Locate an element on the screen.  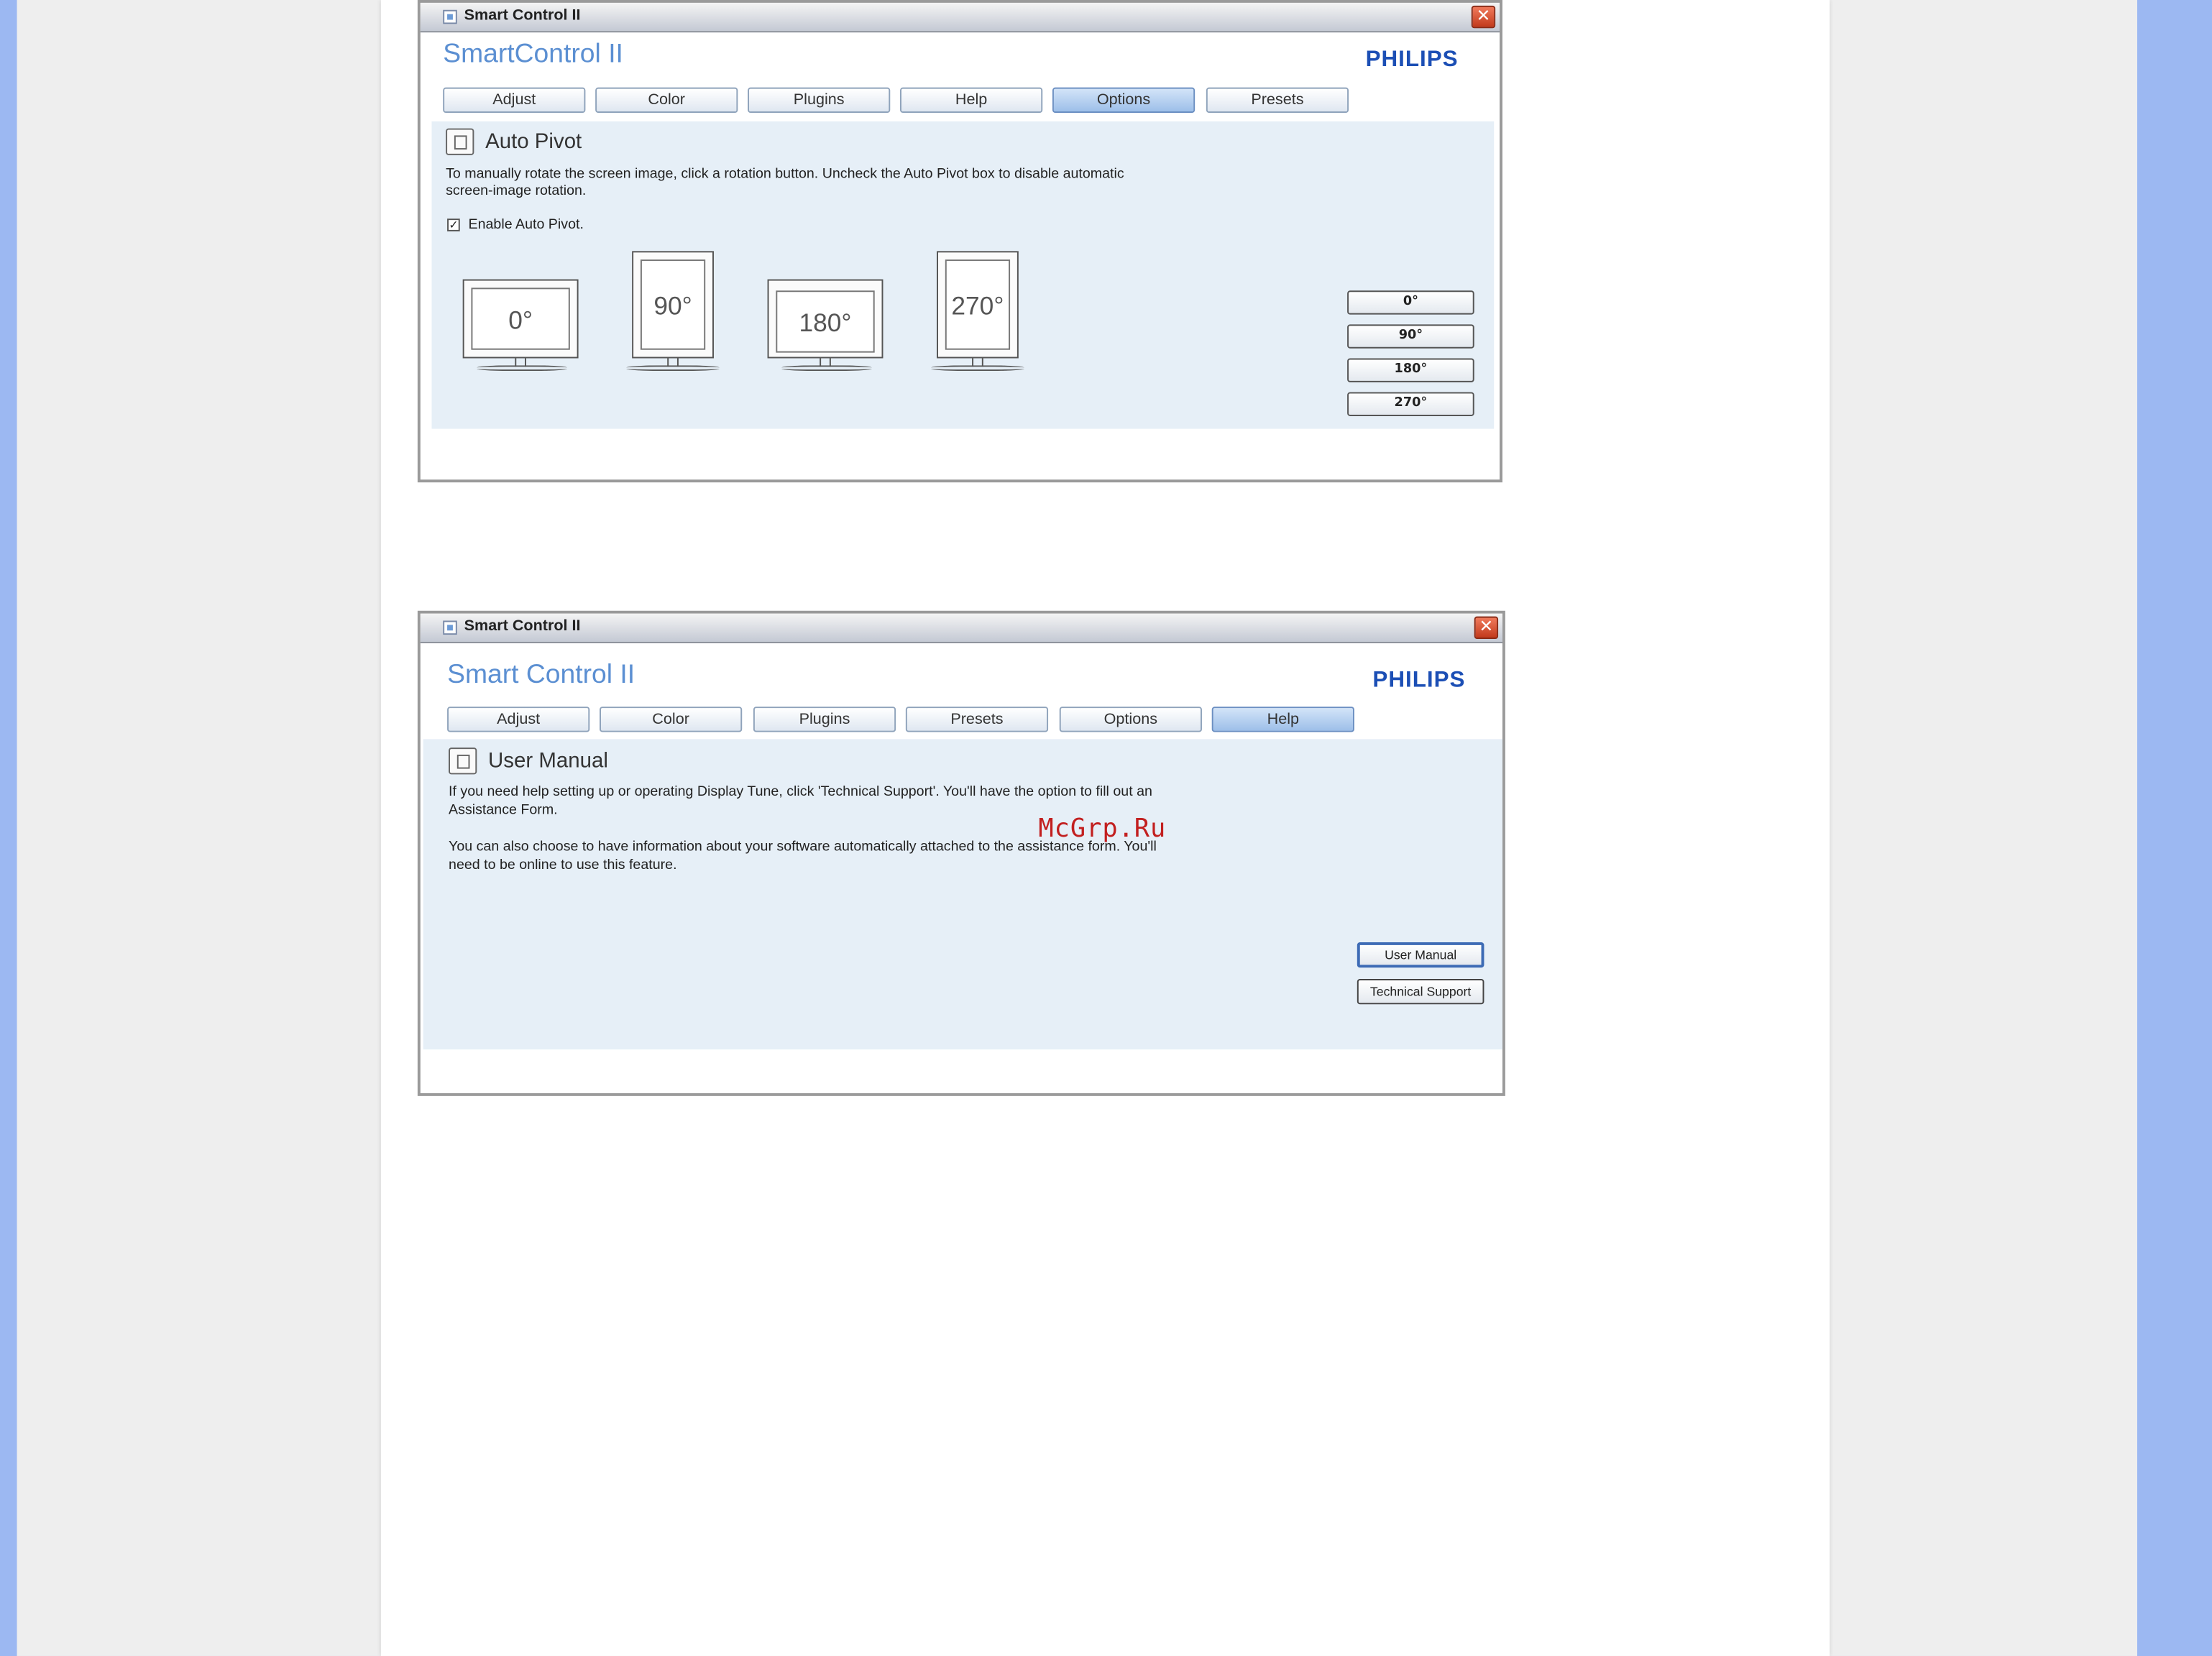
rotate-270-button: 270° is located at coordinates (1410, 404).